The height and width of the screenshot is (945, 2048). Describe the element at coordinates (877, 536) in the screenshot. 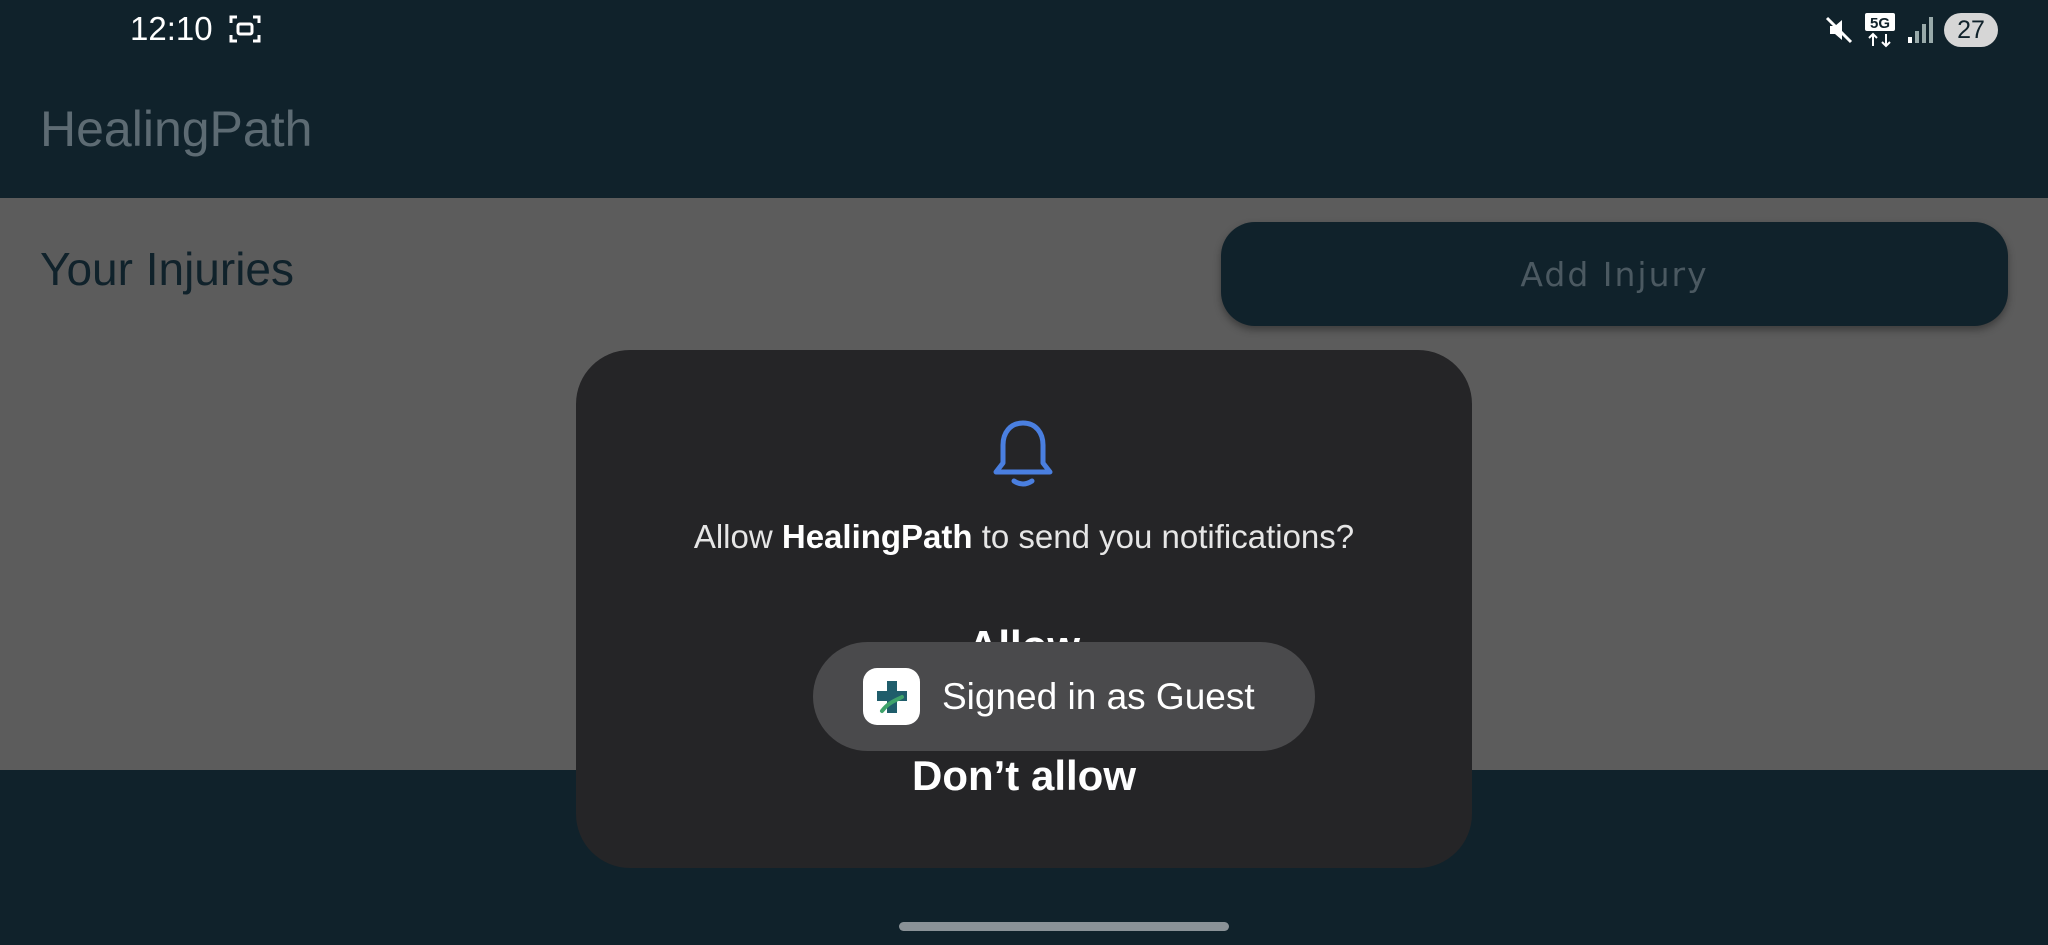

I see `dialog-message-app: HealingPath` at that location.